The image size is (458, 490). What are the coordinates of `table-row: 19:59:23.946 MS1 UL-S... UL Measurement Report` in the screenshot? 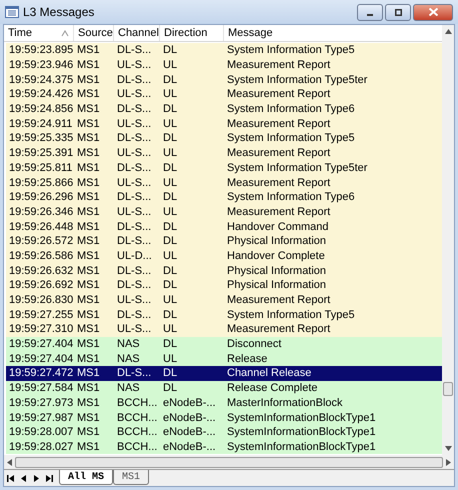 It's located at (224, 65).